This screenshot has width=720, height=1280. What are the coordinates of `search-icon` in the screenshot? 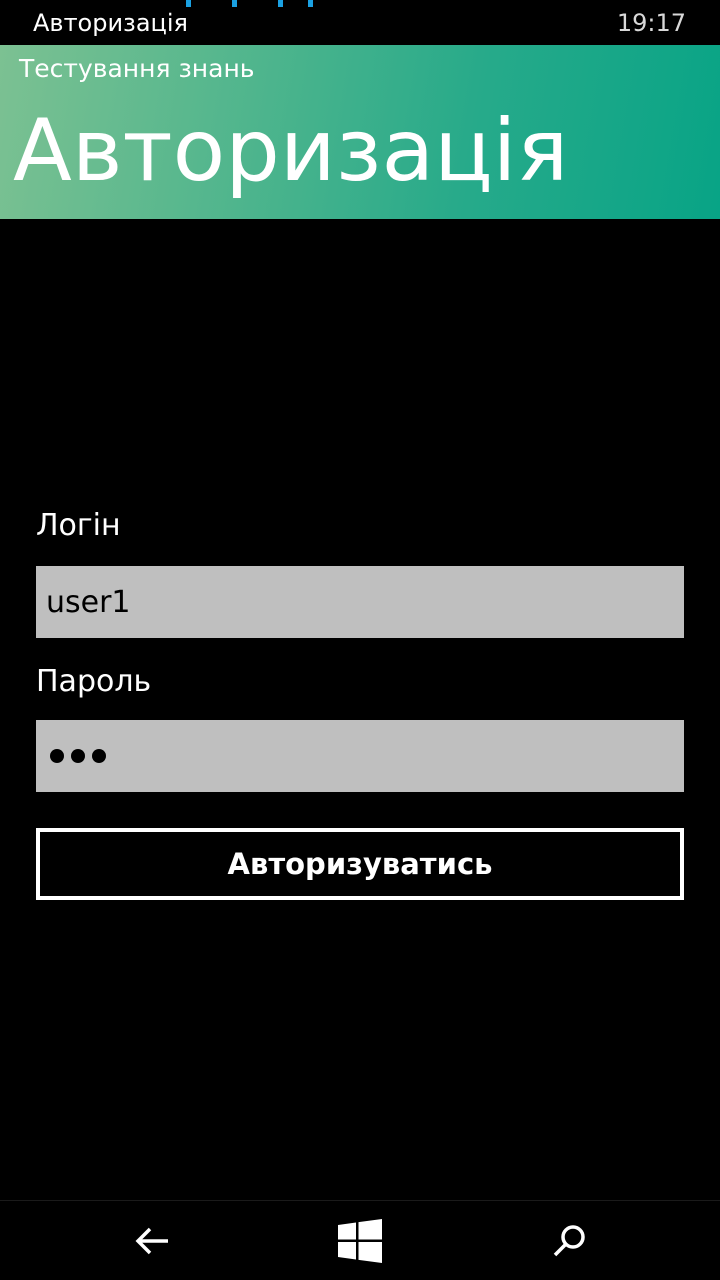 It's located at (569, 1241).